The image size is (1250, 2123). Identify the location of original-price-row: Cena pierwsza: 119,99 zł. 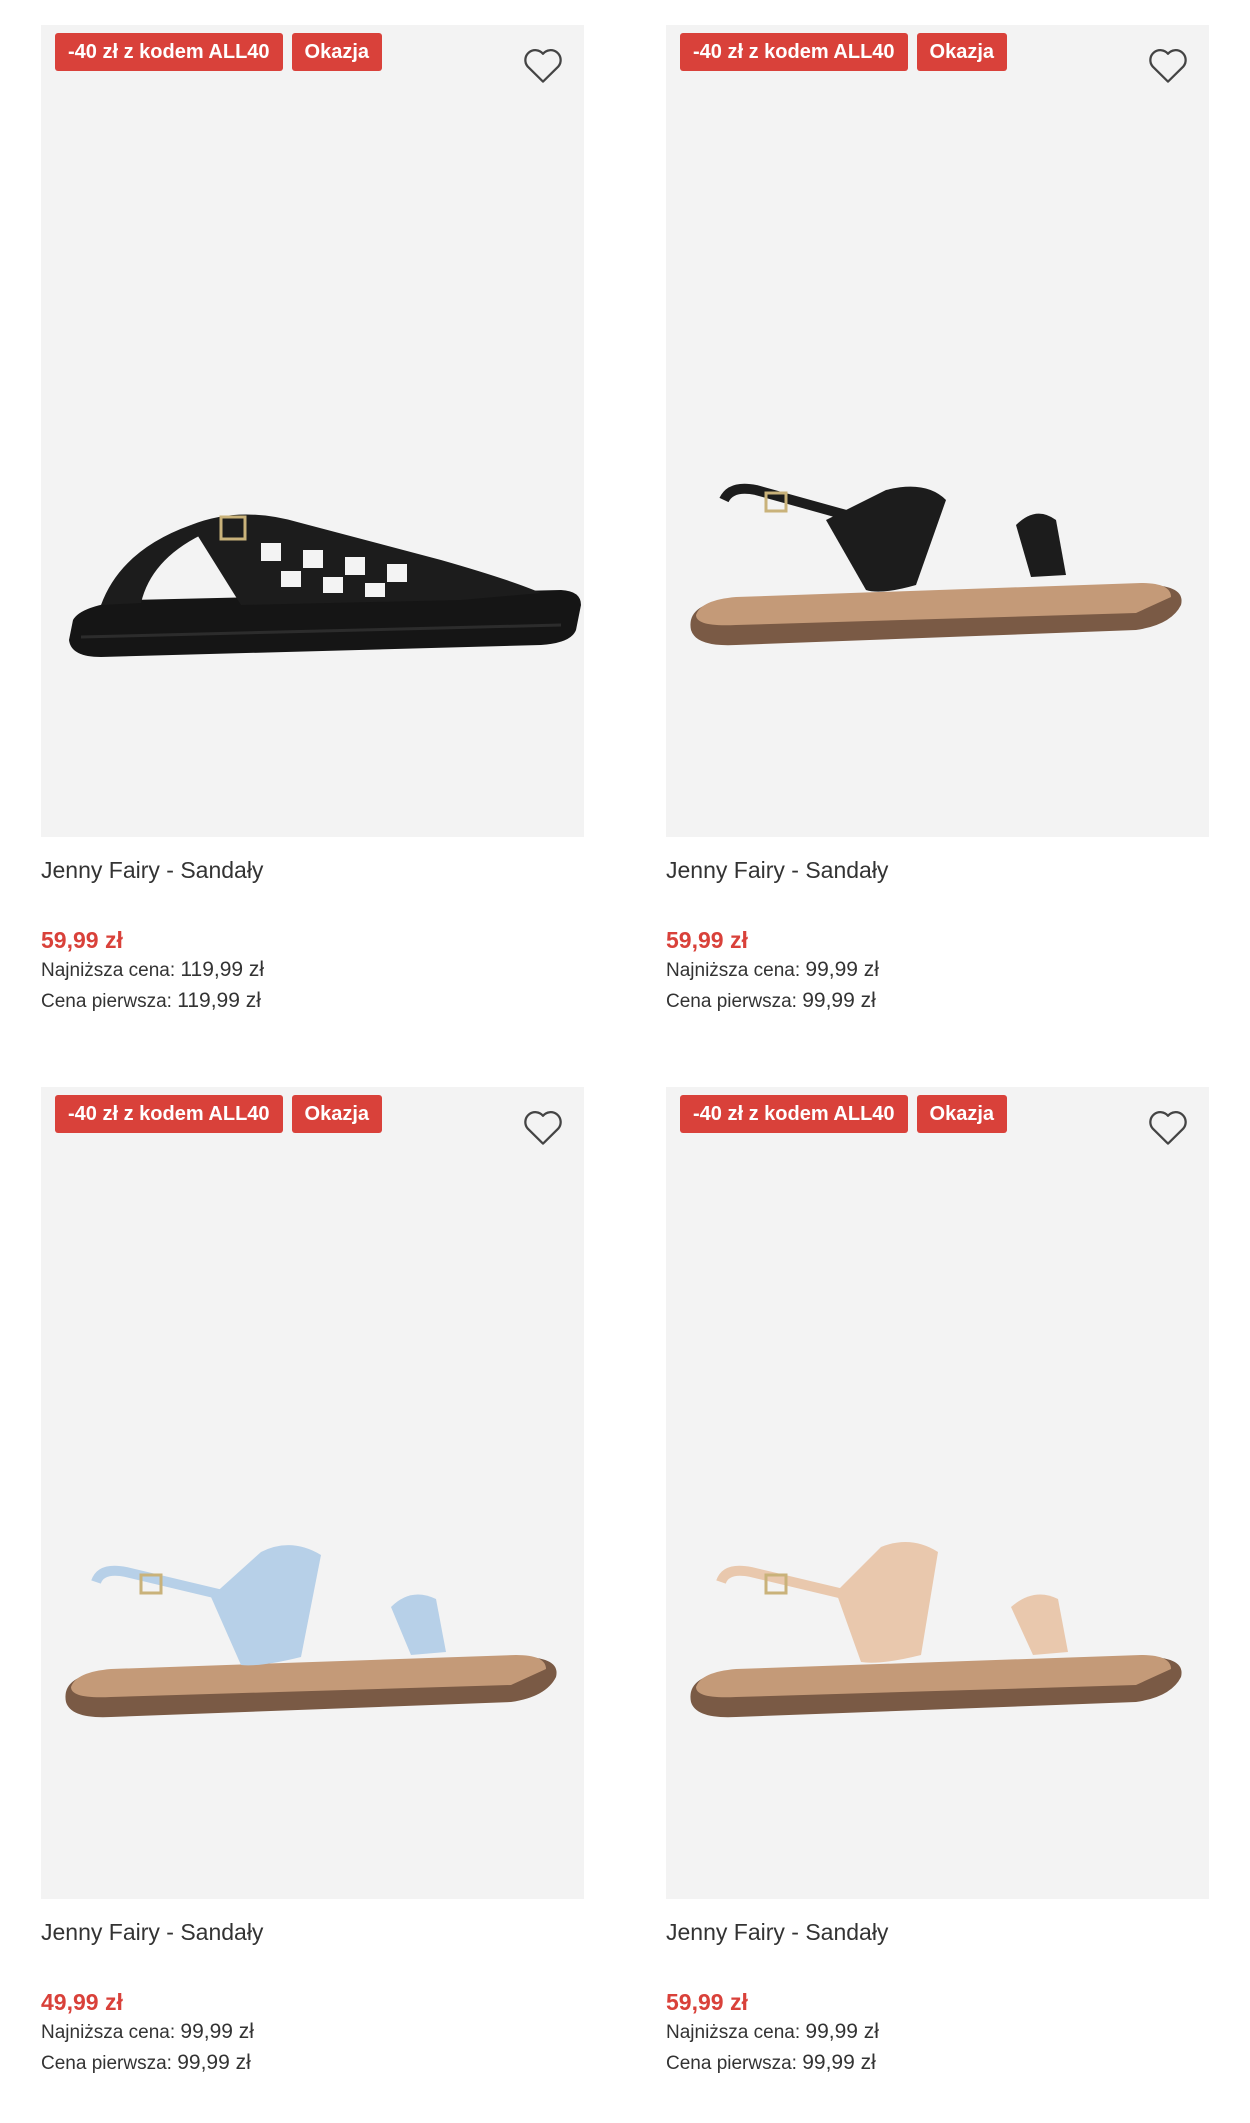
(312, 1001).